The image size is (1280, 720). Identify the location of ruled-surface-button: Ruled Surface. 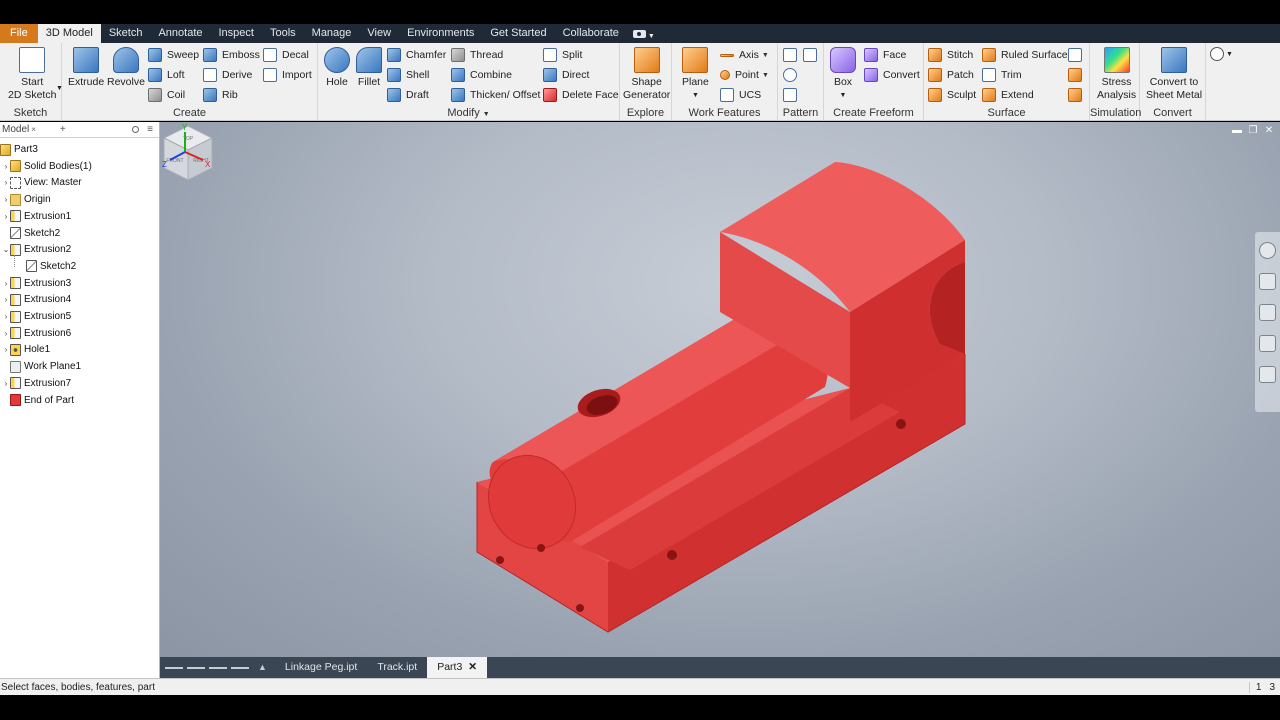
(1025, 55).